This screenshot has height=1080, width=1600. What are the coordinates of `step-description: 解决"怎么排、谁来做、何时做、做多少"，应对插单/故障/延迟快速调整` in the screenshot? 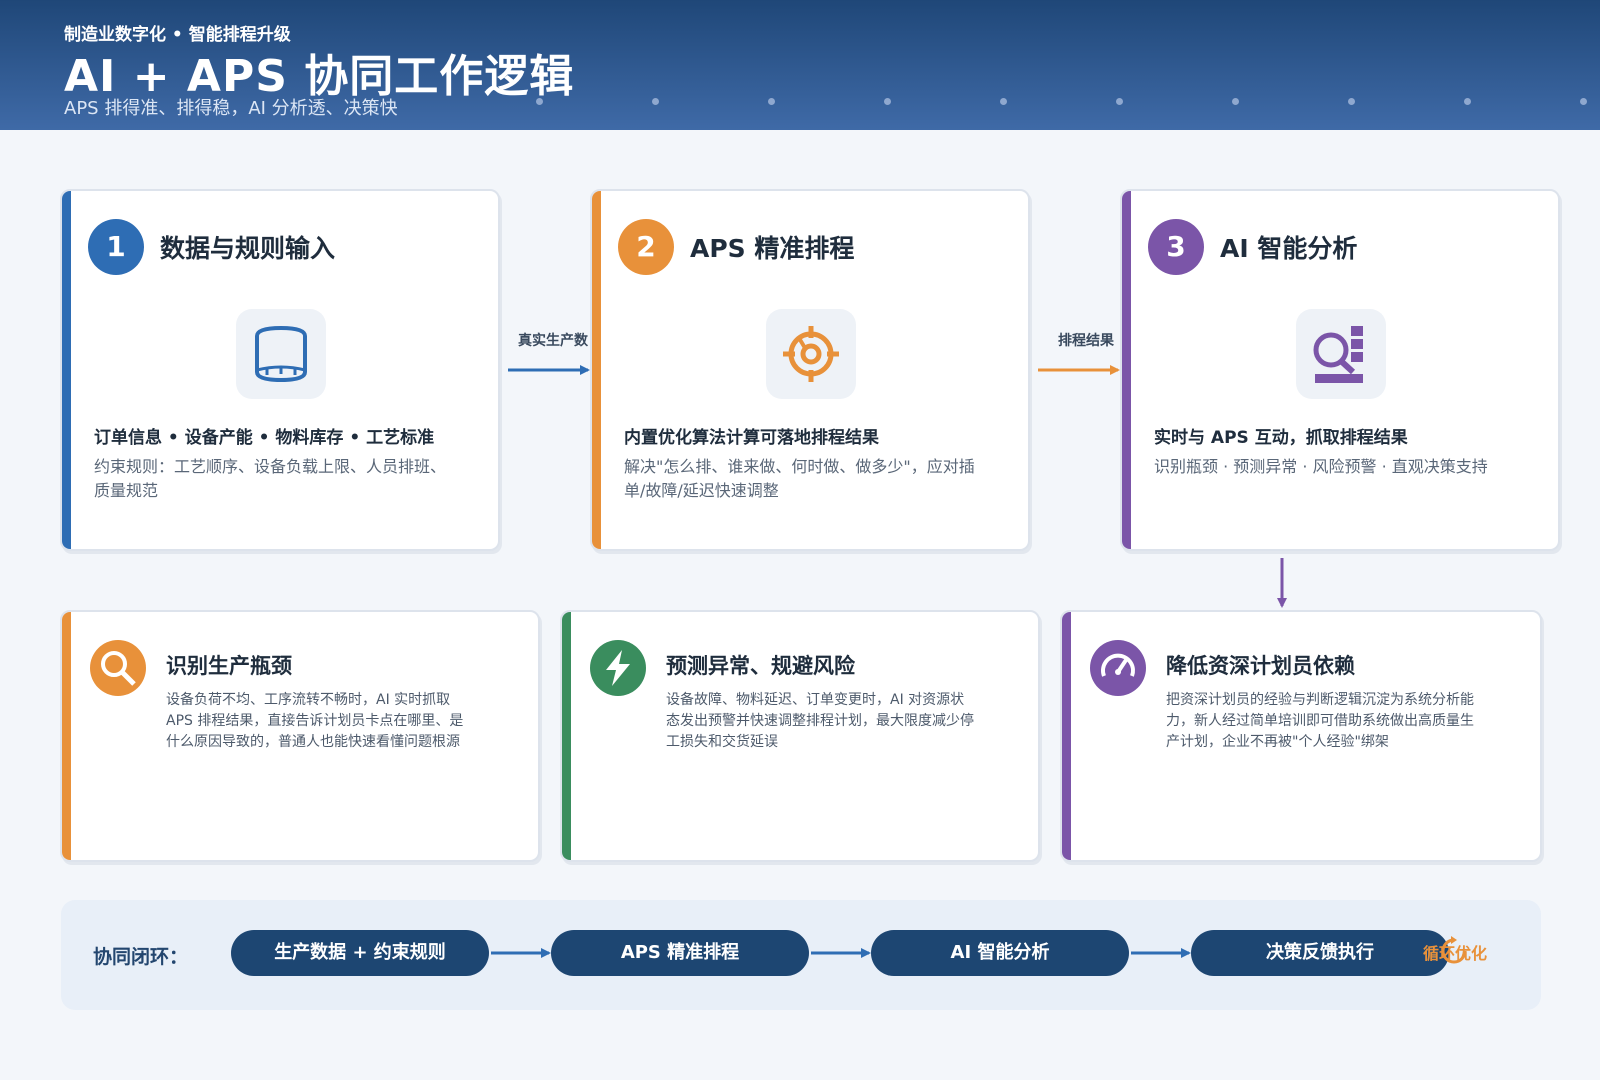 It's located at (799, 478).